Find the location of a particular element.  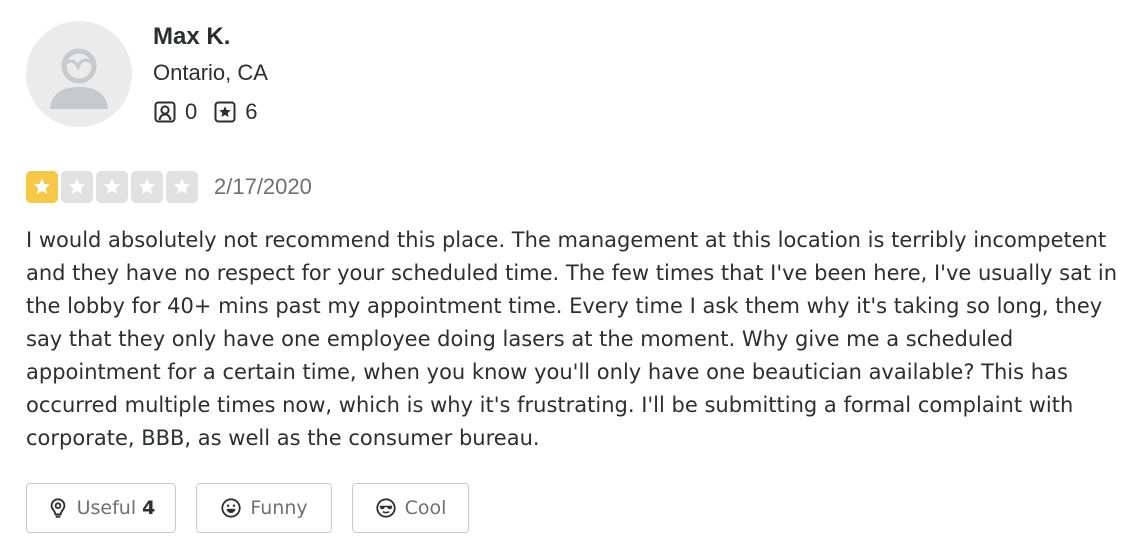

cool-label: Cool is located at coordinates (425, 508).